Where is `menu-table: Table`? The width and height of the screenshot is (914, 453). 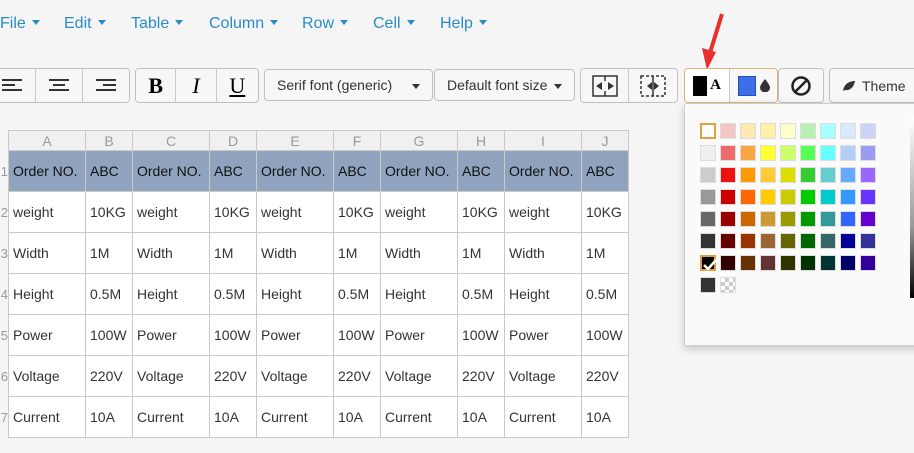
menu-table: Table is located at coordinates (157, 24).